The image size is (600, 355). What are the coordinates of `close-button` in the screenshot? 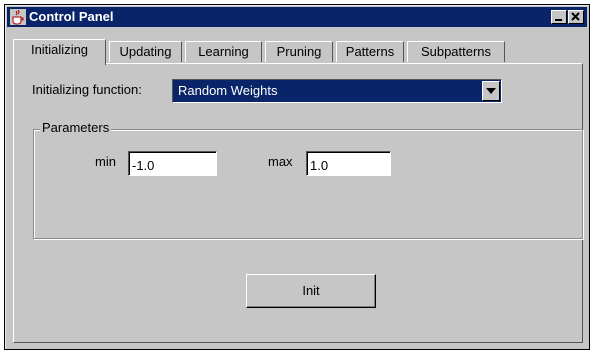 It's located at (576, 17).